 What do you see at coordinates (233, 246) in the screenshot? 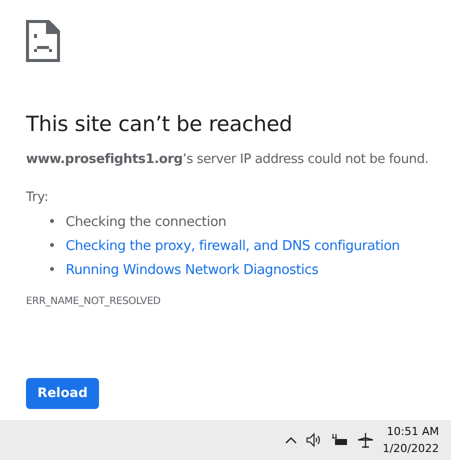
I see `suggestion-link: Checking the proxy, firewall, and DNS configuration` at bounding box center [233, 246].